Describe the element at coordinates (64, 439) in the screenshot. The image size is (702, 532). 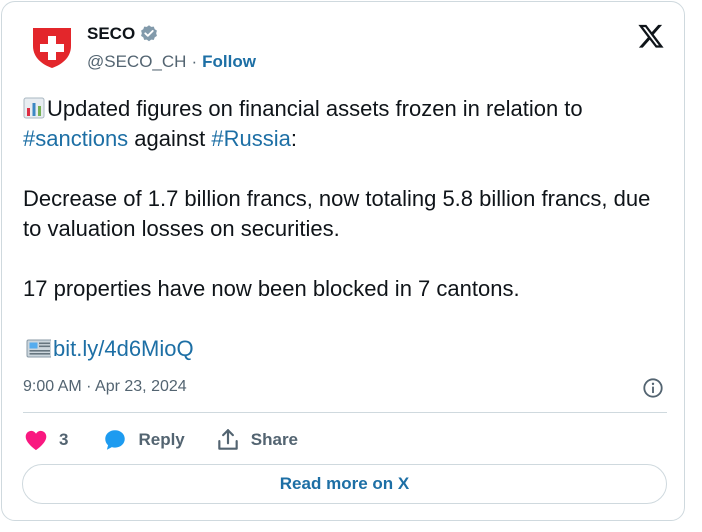
I see `like-count: 3` at that location.